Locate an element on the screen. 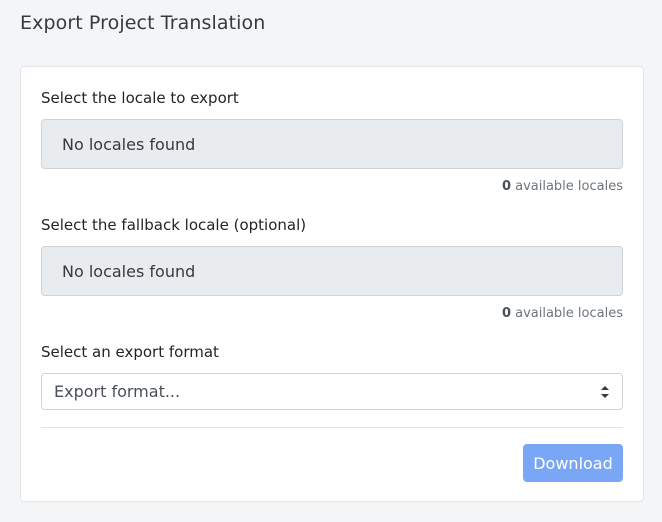 The height and width of the screenshot is (522, 662). select-caret-icon is located at coordinates (605, 392).